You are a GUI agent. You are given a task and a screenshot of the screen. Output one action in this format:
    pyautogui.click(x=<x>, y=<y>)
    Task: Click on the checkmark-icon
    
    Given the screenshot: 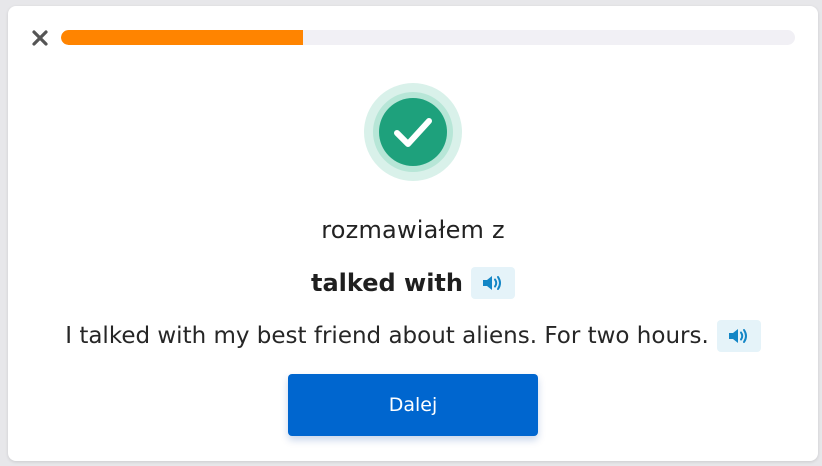 What is the action you would take?
    pyautogui.click(x=413, y=132)
    